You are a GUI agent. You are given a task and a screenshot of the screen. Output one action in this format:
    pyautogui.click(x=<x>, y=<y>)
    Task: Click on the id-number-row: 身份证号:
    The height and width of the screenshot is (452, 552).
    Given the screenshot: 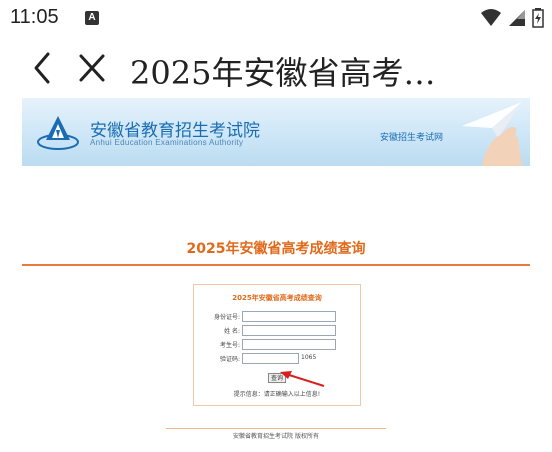 What is the action you would take?
    pyautogui.click(x=277, y=316)
    